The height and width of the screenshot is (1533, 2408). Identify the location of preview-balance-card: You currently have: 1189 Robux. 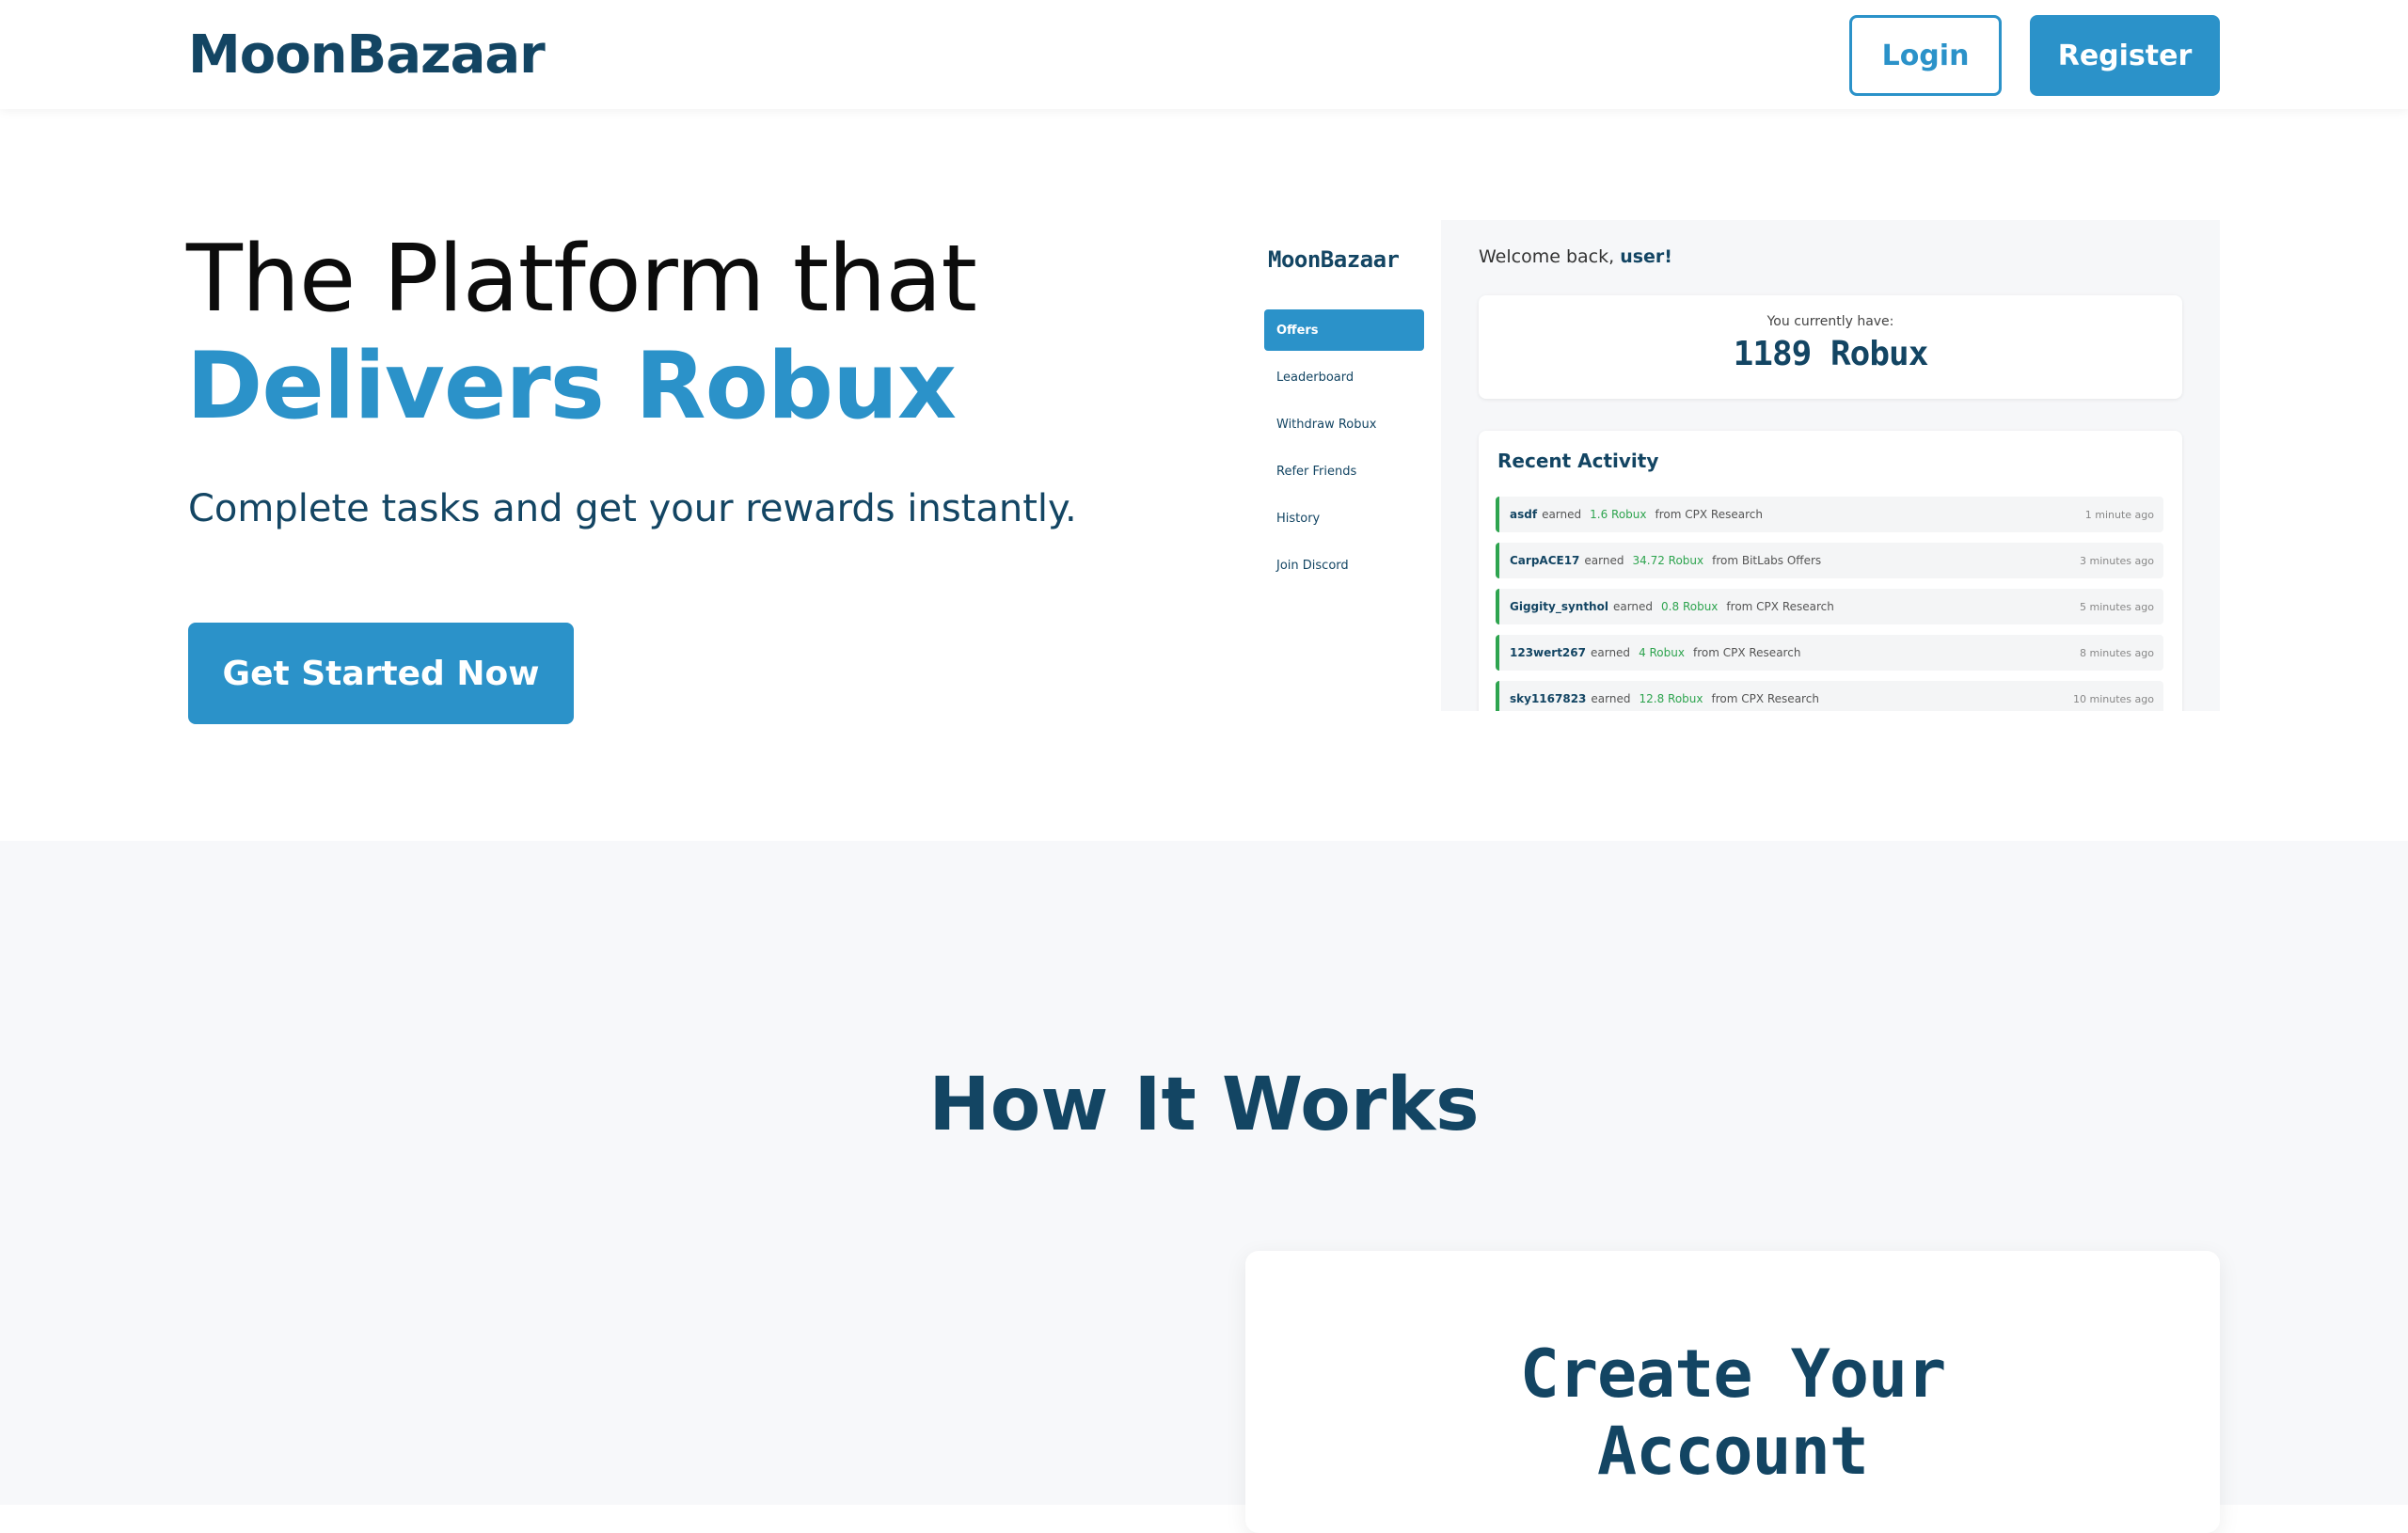
(1831, 347).